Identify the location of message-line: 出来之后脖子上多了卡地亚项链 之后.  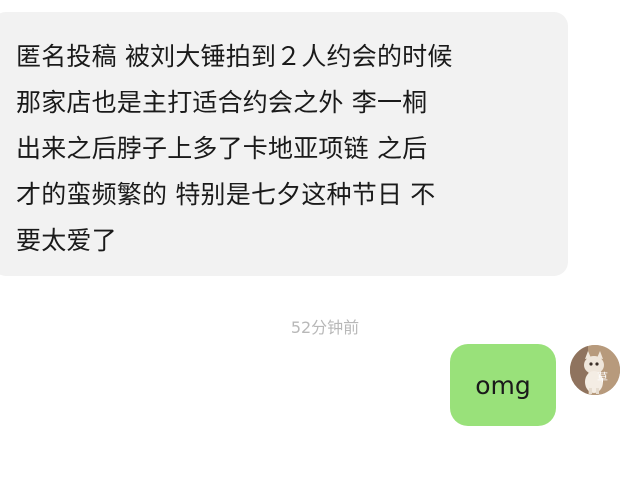
(222, 148).